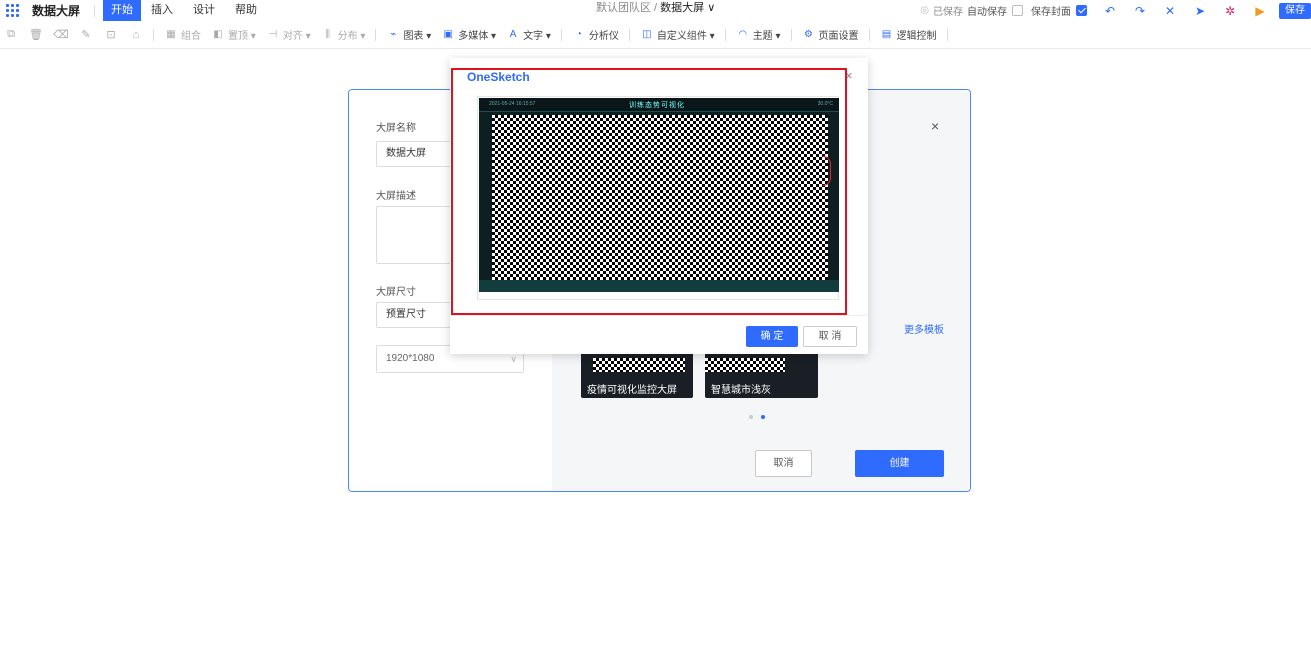  What do you see at coordinates (327, 34) in the screenshot?
I see `distribute-icon: ⫼` at bounding box center [327, 34].